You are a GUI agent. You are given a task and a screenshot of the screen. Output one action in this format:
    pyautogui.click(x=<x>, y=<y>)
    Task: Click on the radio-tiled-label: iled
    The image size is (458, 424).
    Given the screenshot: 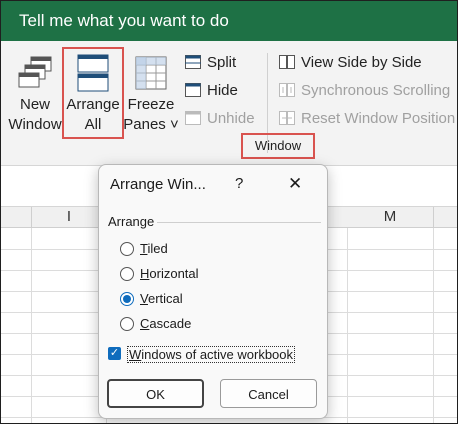 What is the action you would take?
    pyautogui.click(x=157, y=248)
    